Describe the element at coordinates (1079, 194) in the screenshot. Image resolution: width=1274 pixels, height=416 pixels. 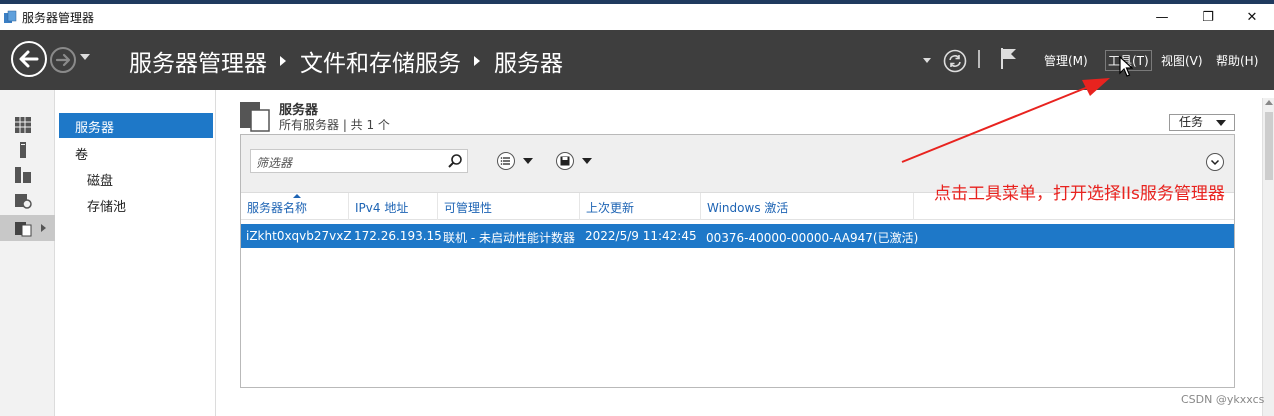
I see `annotation-text: 点击工具菜单，打开选择IIs服务管理器` at that location.